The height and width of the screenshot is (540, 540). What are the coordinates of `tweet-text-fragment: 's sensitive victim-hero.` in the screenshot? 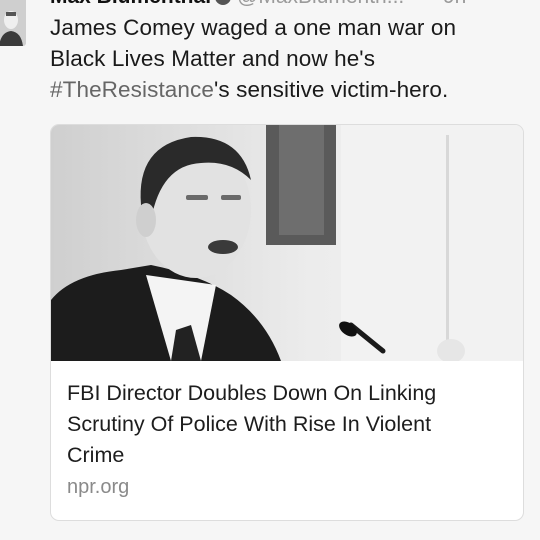 It's located at (331, 89).